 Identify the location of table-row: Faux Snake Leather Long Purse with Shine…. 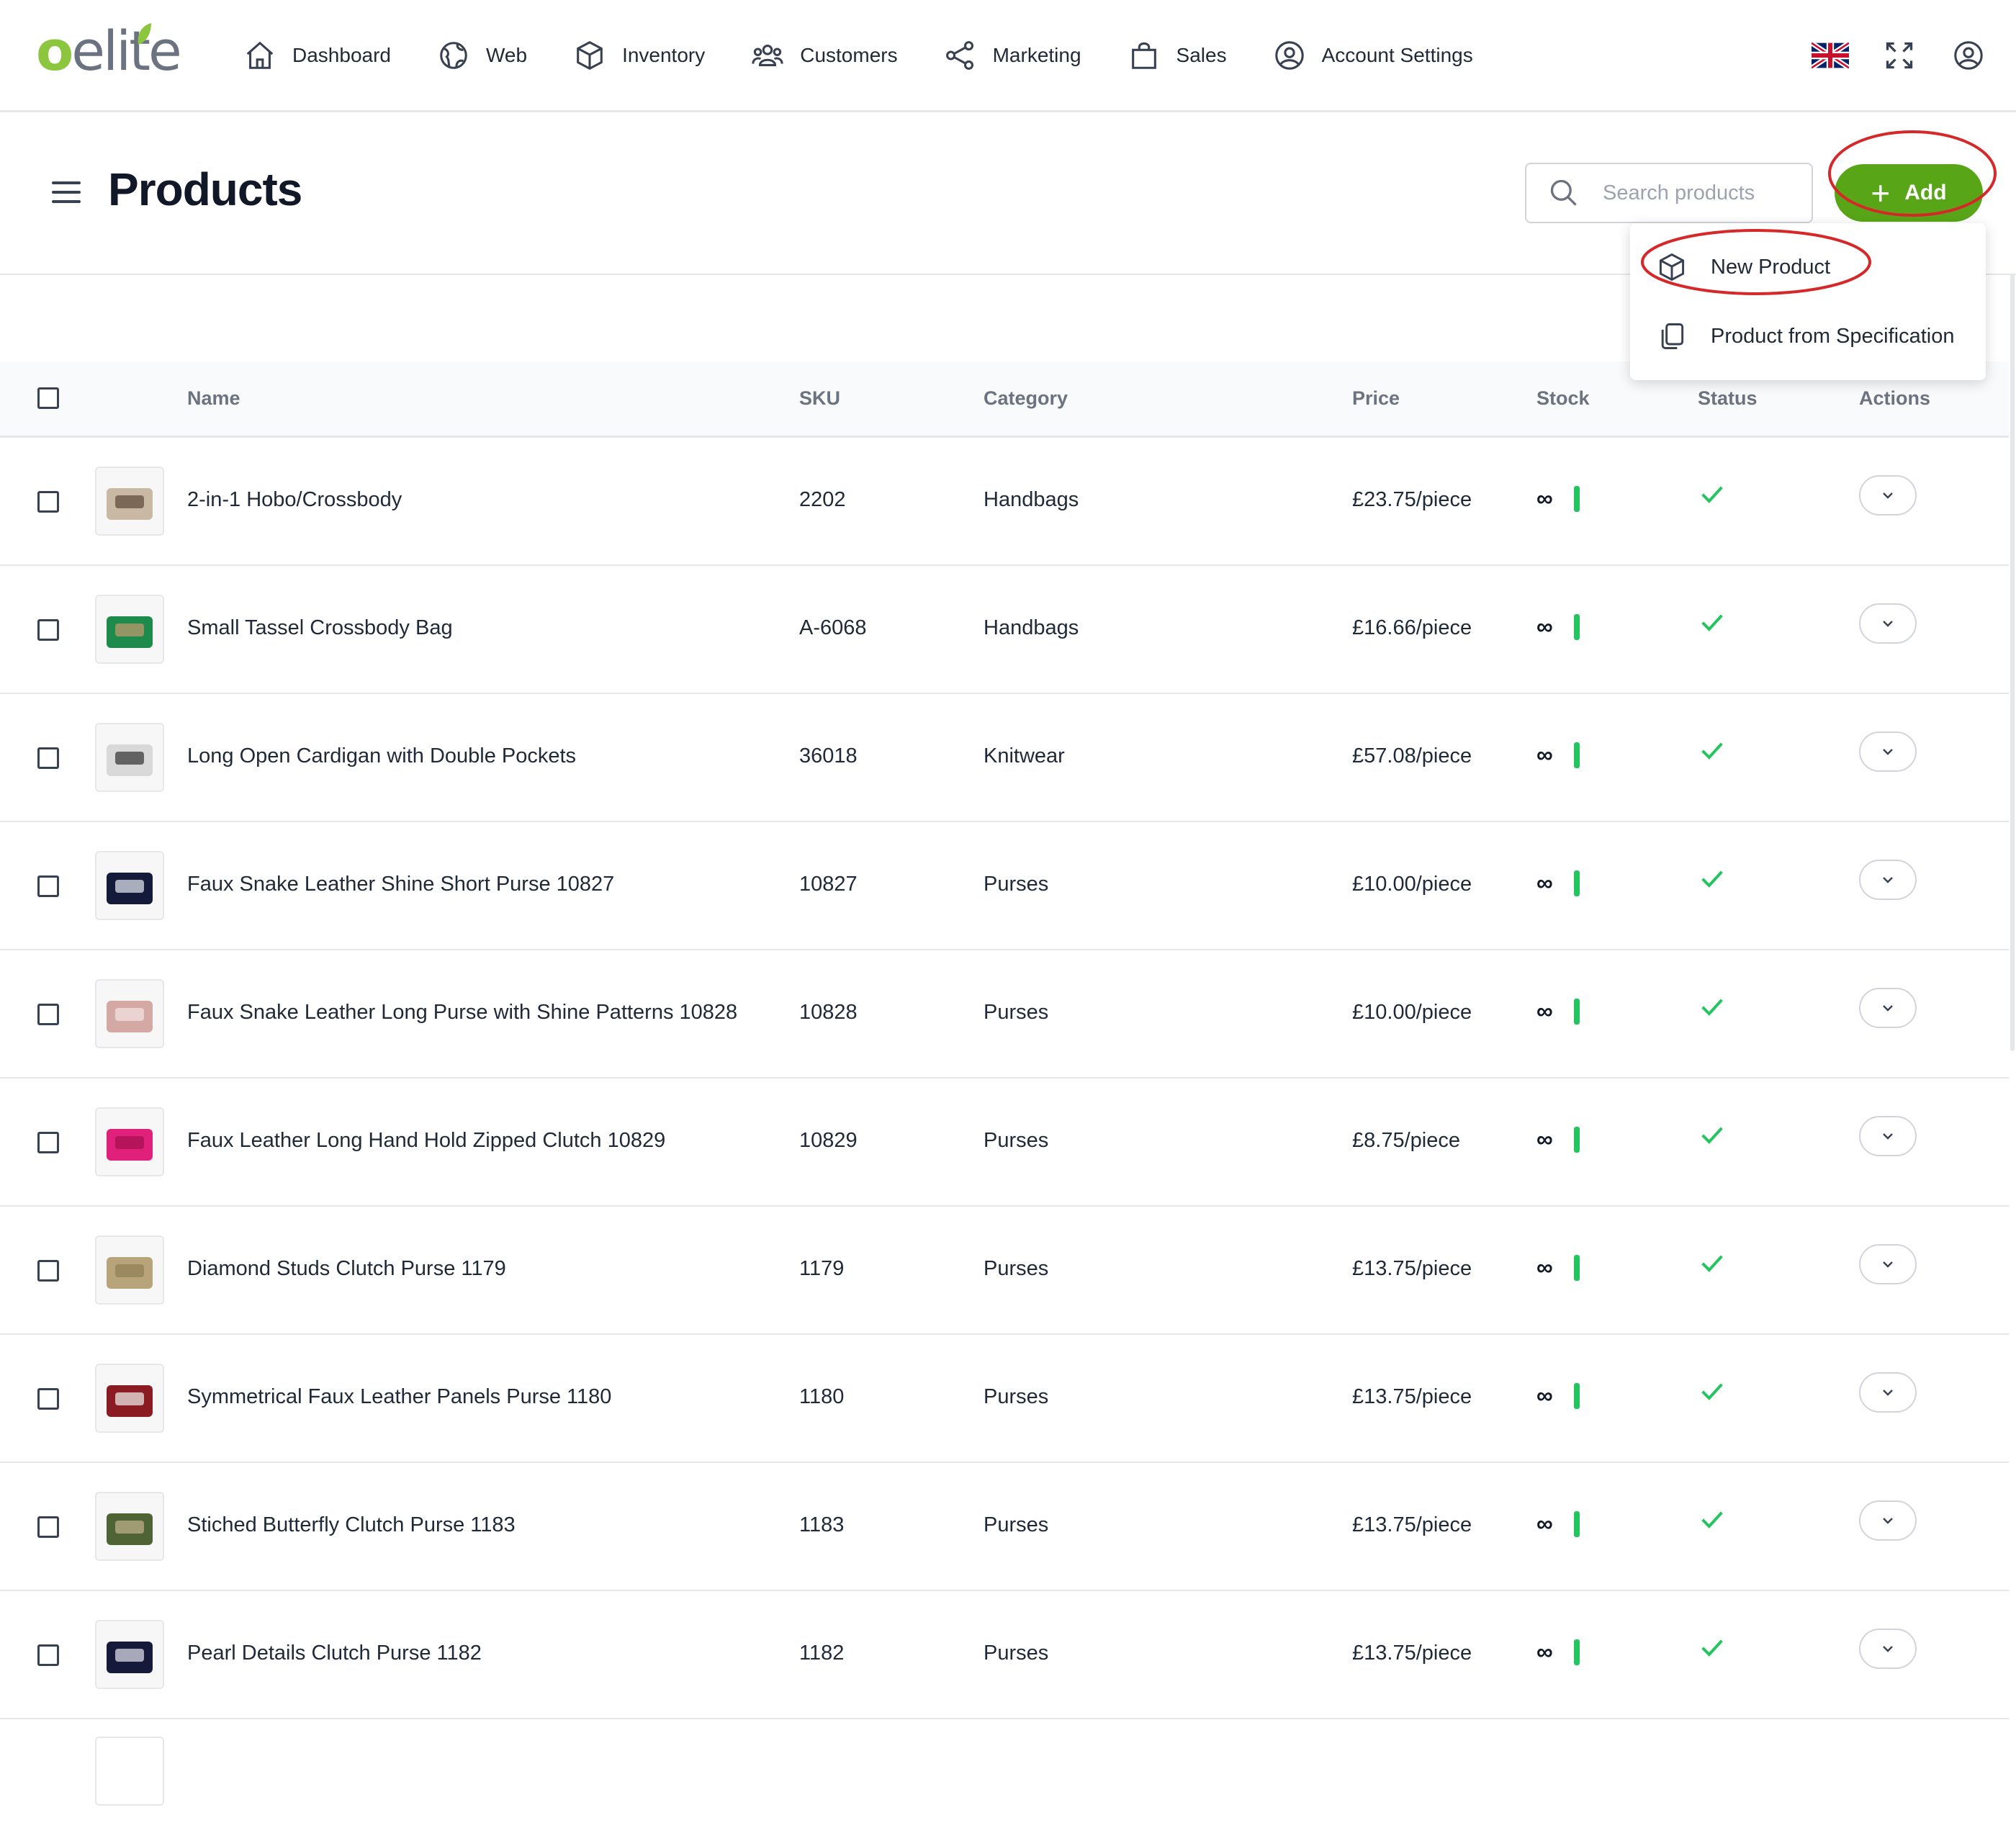
(1004, 1014).